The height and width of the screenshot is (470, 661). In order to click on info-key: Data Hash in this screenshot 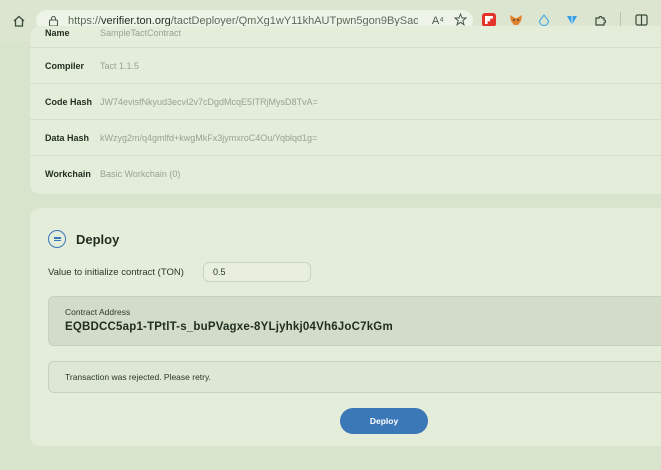, I will do `click(67, 137)`.